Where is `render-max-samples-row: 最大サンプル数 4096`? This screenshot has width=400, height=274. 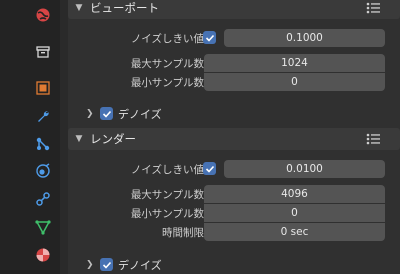 render-max-samples-row: 最大サンプル数 4096 is located at coordinates (234, 194).